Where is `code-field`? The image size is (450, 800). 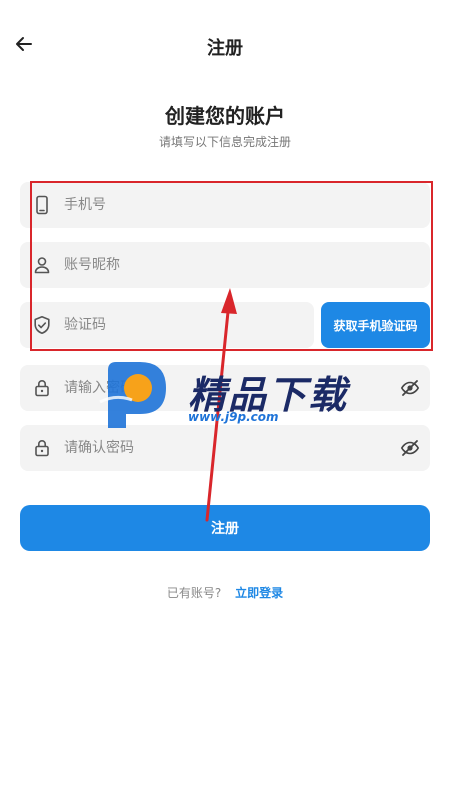 code-field is located at coordinates (167, 325).